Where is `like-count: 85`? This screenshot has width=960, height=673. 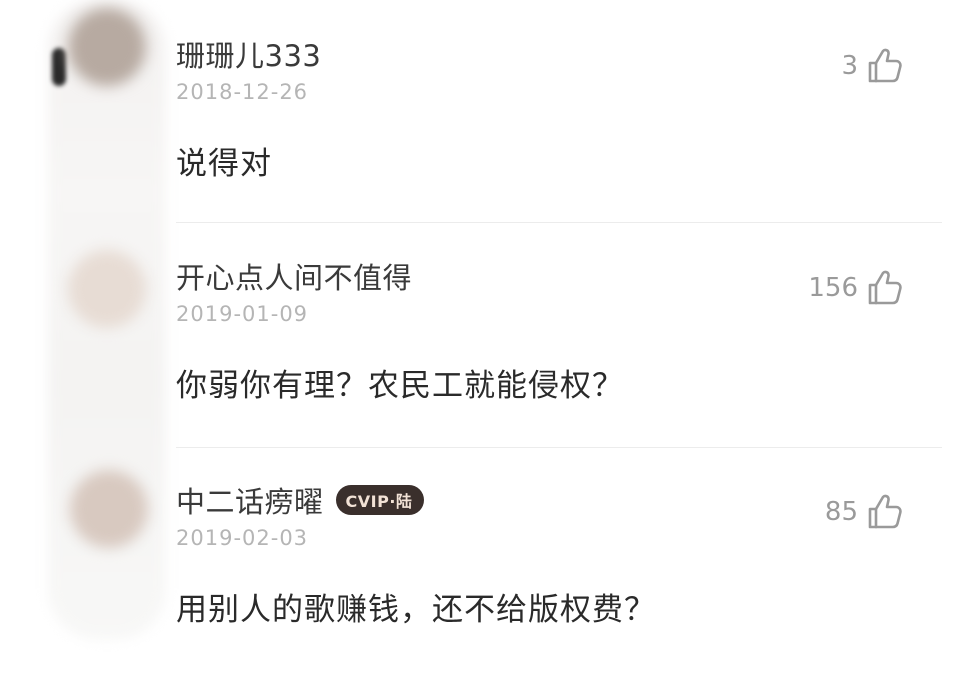
like-count: 85 is located at coordinates (841, 512).